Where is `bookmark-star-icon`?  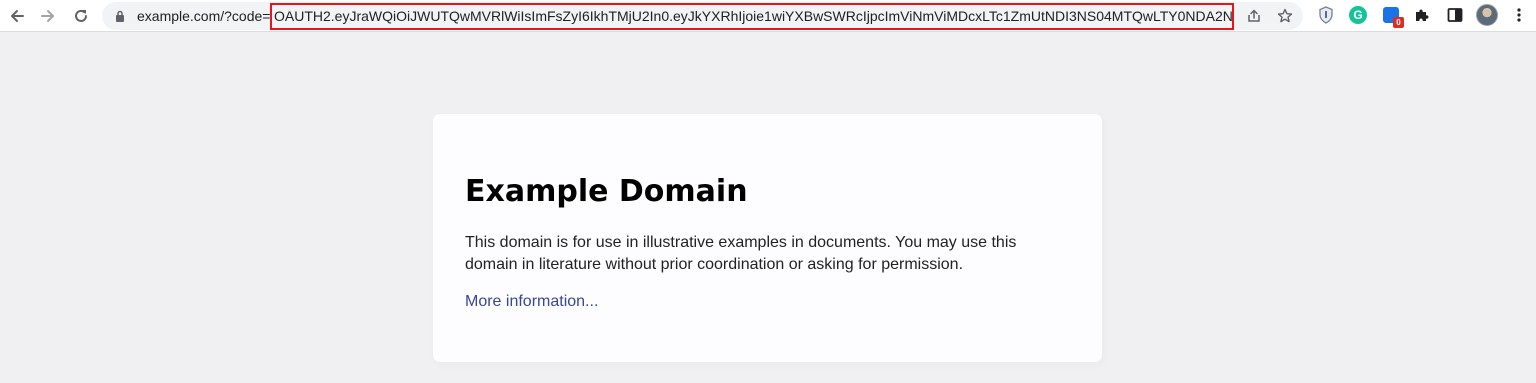
bookmark-star-icon is located at coordinates (1285, 16).